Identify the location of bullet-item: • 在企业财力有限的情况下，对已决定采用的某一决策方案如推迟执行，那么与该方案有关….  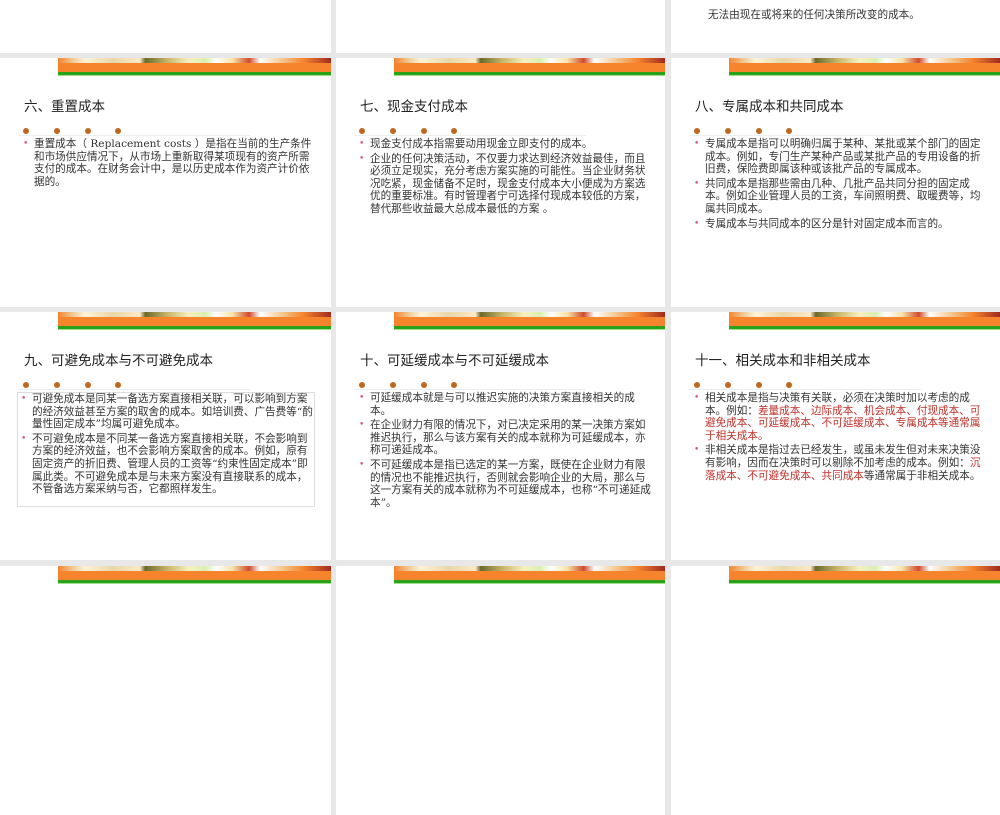
(506, 438).